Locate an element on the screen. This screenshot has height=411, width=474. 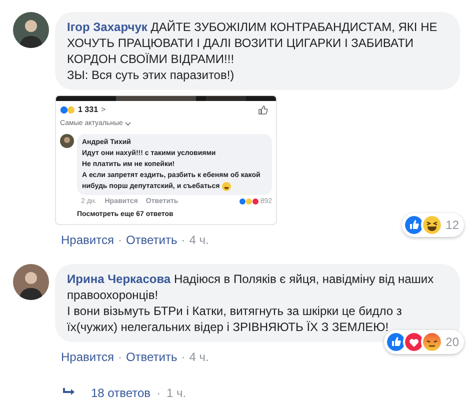
chevron-icon: > is located at coordinates (103, 110).